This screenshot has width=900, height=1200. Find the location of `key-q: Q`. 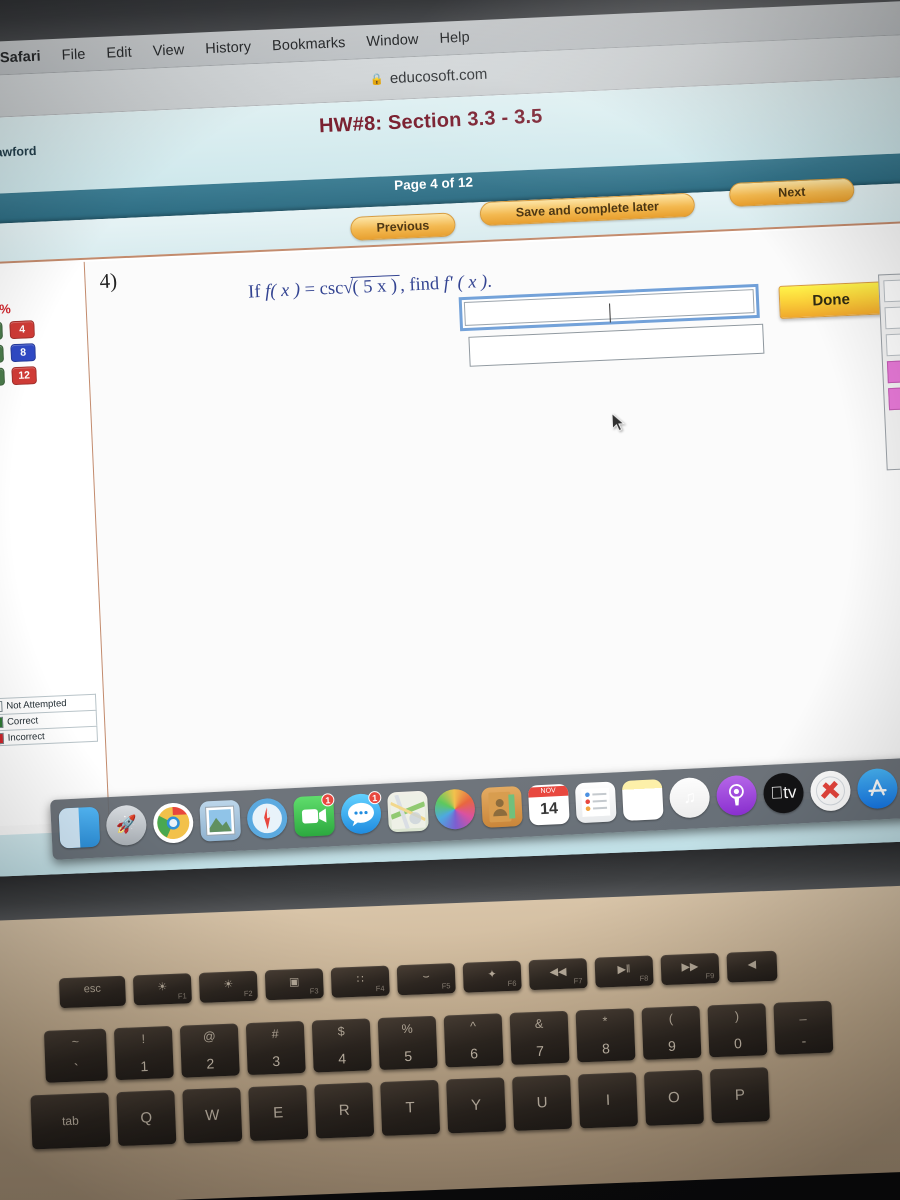

key-q: Q is located at coordinates (146, 1118).